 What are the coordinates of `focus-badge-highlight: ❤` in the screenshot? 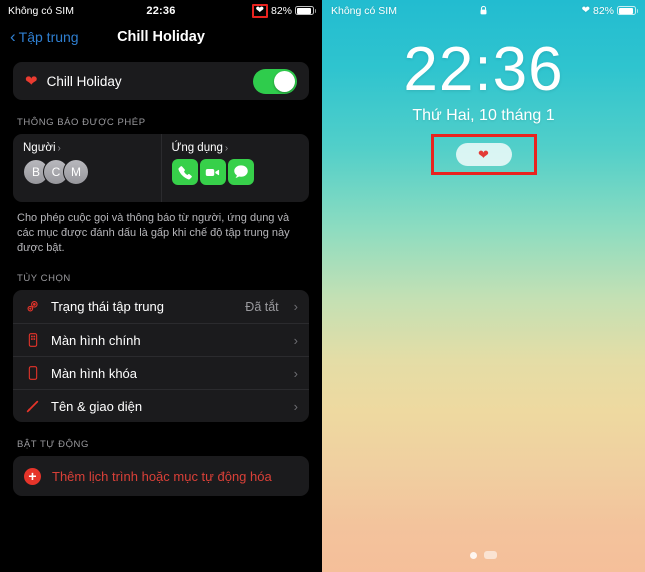 It's located at (483, 154).